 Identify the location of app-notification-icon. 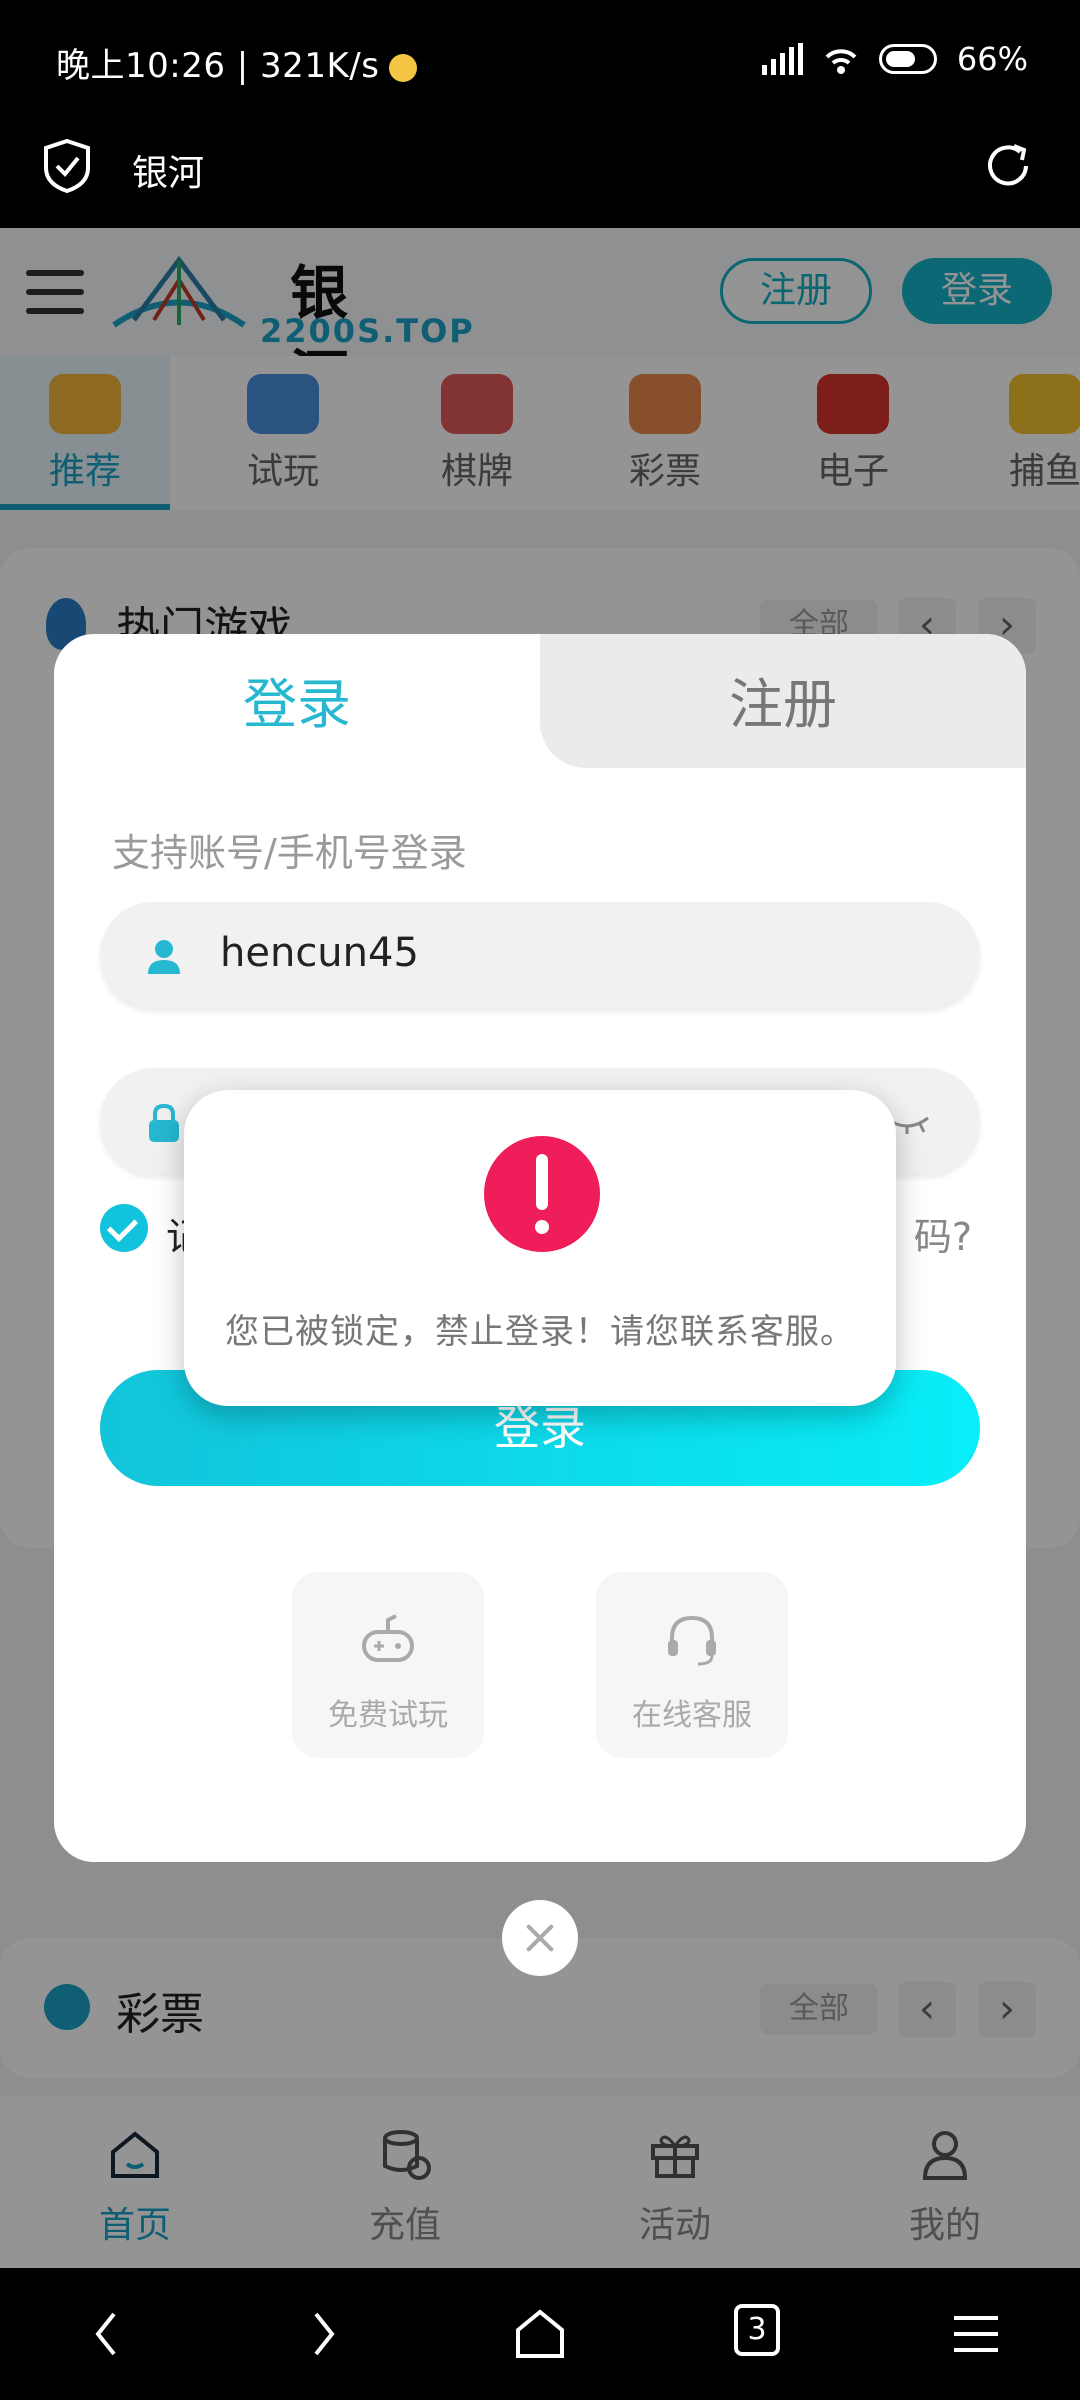
(403, 67).